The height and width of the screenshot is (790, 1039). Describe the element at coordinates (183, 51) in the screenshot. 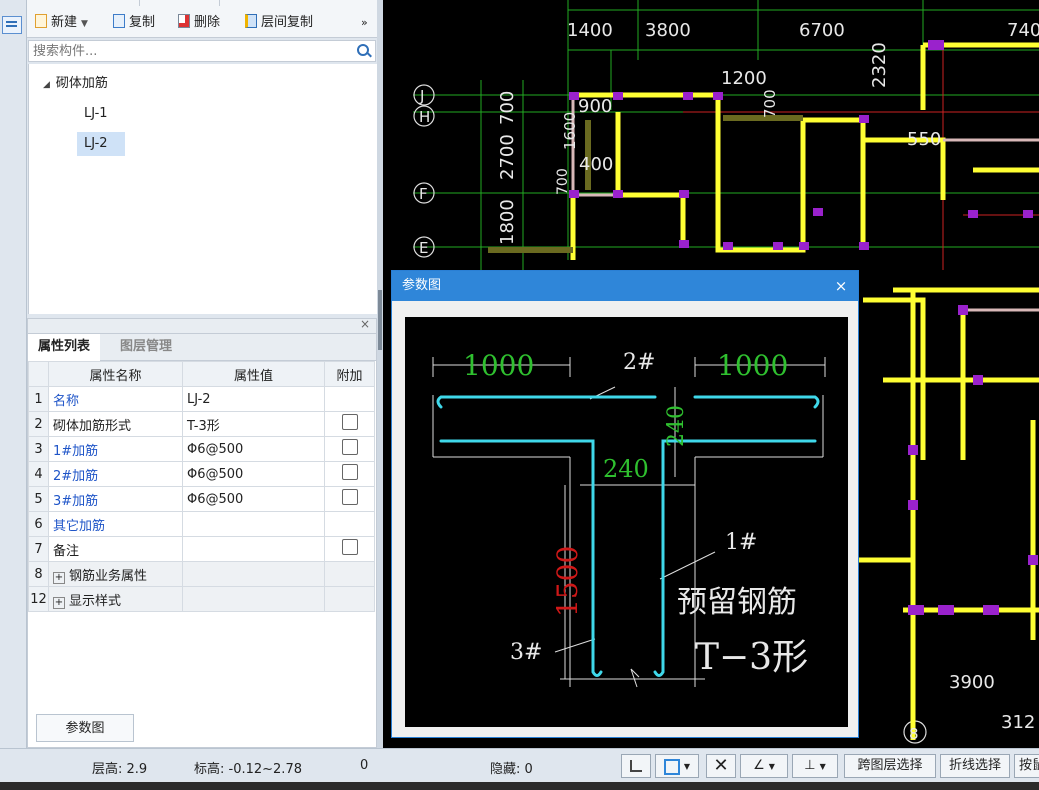

I see `search-input` at that location.